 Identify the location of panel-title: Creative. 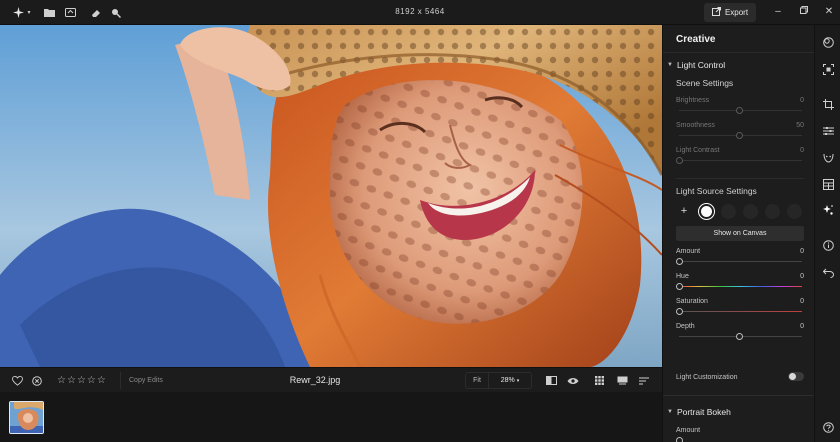
(696, 39).